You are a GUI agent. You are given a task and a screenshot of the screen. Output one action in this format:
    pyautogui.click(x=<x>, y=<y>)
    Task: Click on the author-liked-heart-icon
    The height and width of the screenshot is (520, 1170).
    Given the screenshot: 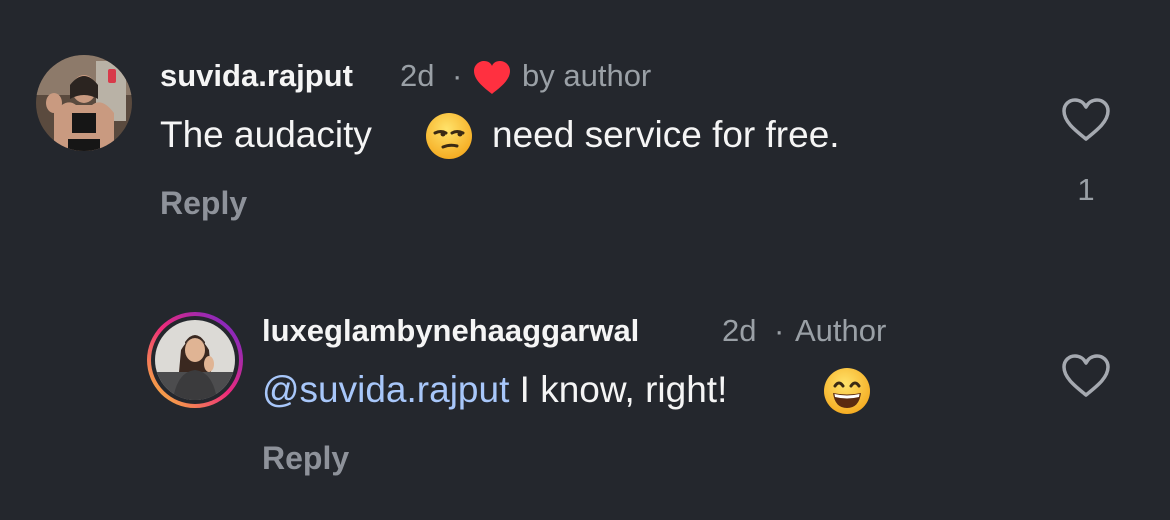 What is the action you would take?
    pyautogui.click(x=492, y=80)
    